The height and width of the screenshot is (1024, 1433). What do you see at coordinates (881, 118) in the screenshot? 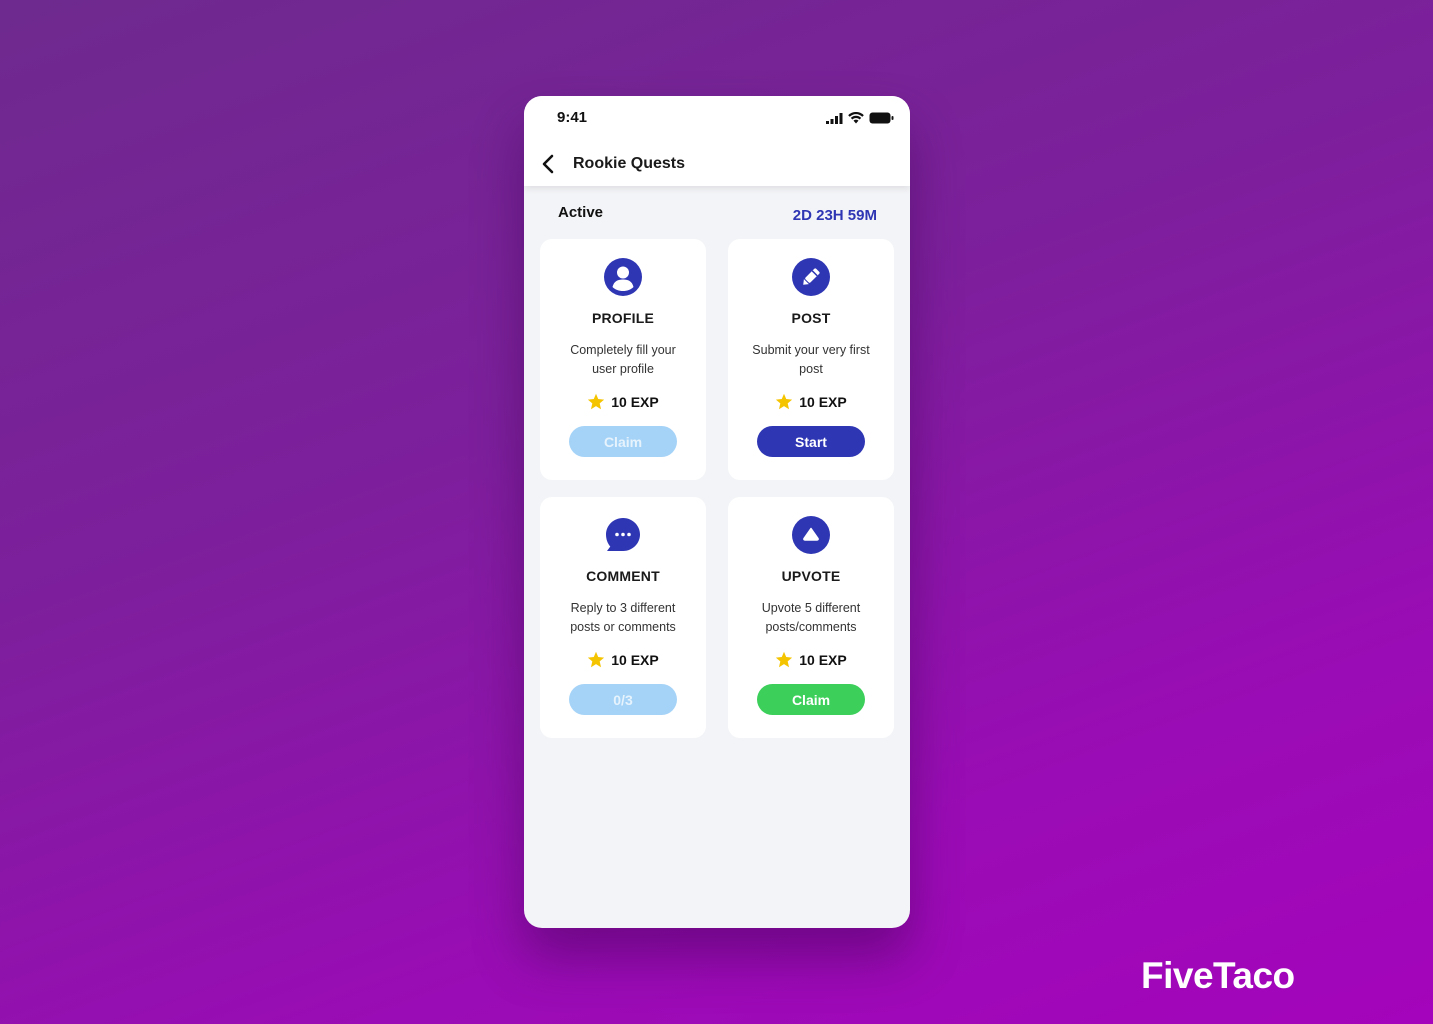
I see `battery-icon` at bounding box center [881, 118].